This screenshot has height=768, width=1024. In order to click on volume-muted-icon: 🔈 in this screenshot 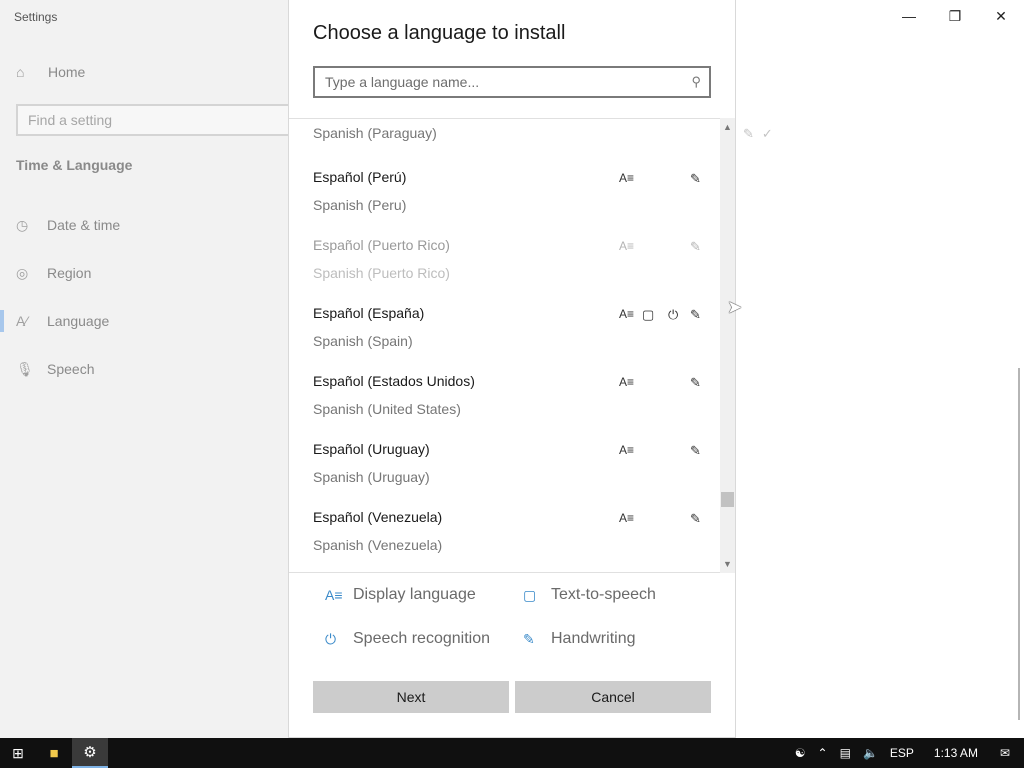, I will do `click(870, 753)`.